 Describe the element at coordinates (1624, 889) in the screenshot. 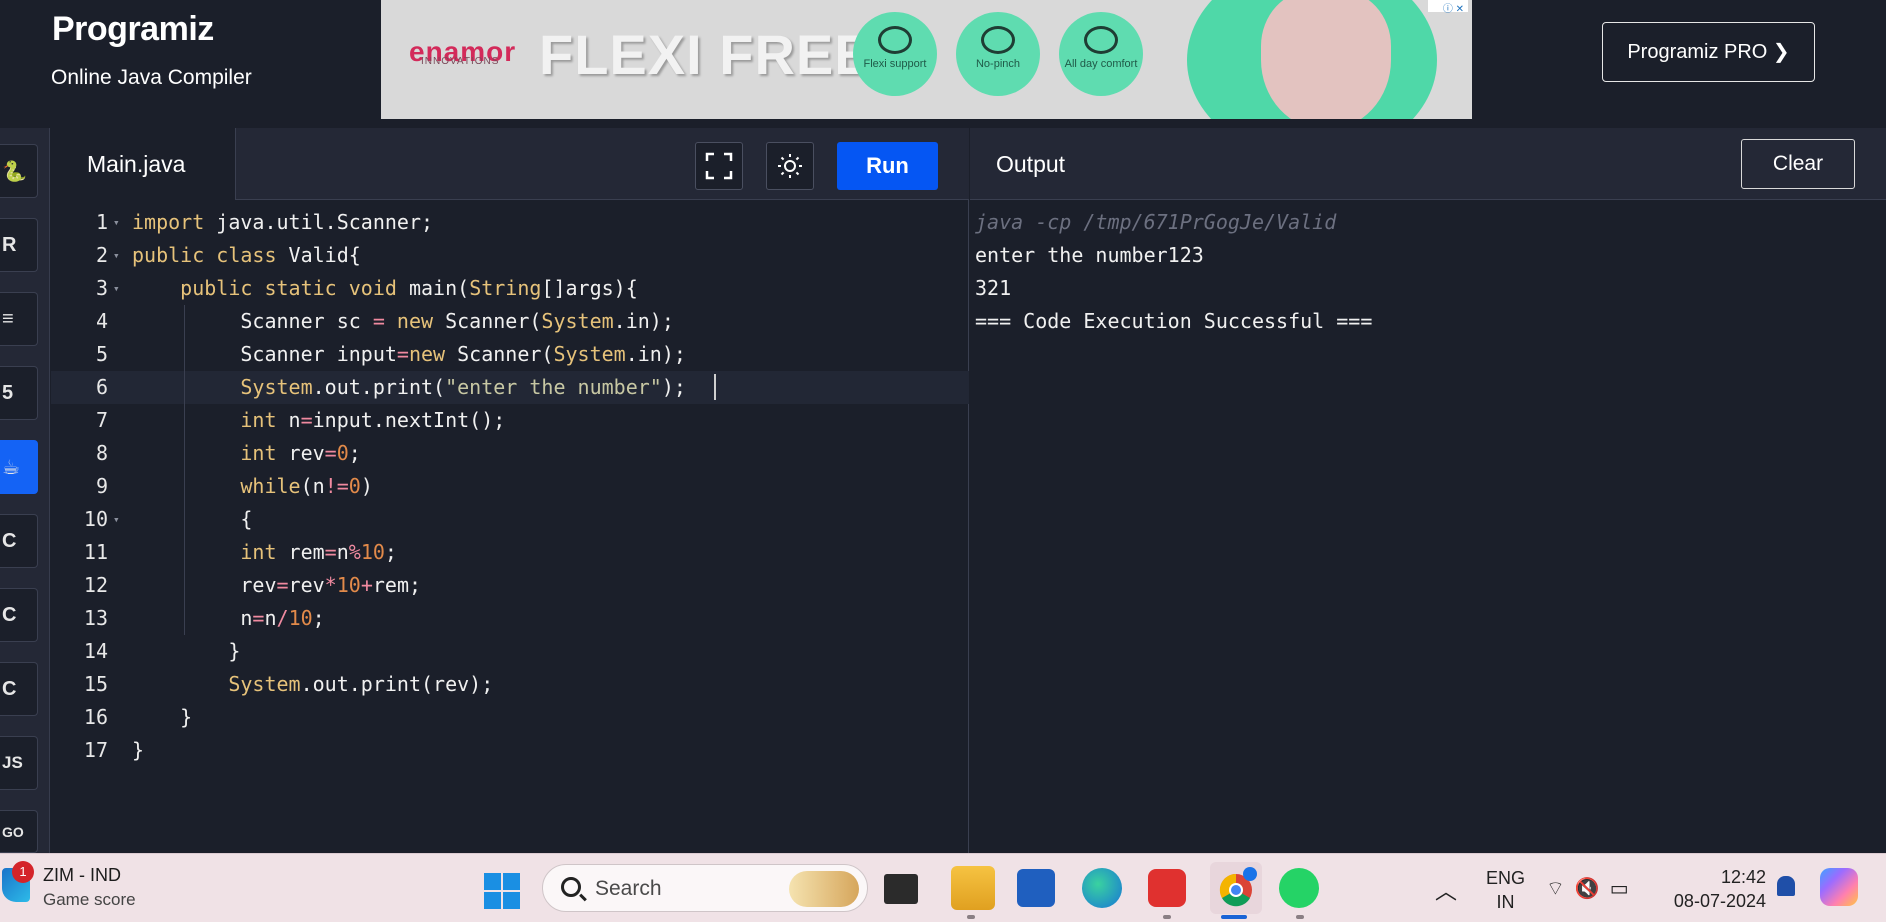

I see `battery-icon: ▭` at that location.